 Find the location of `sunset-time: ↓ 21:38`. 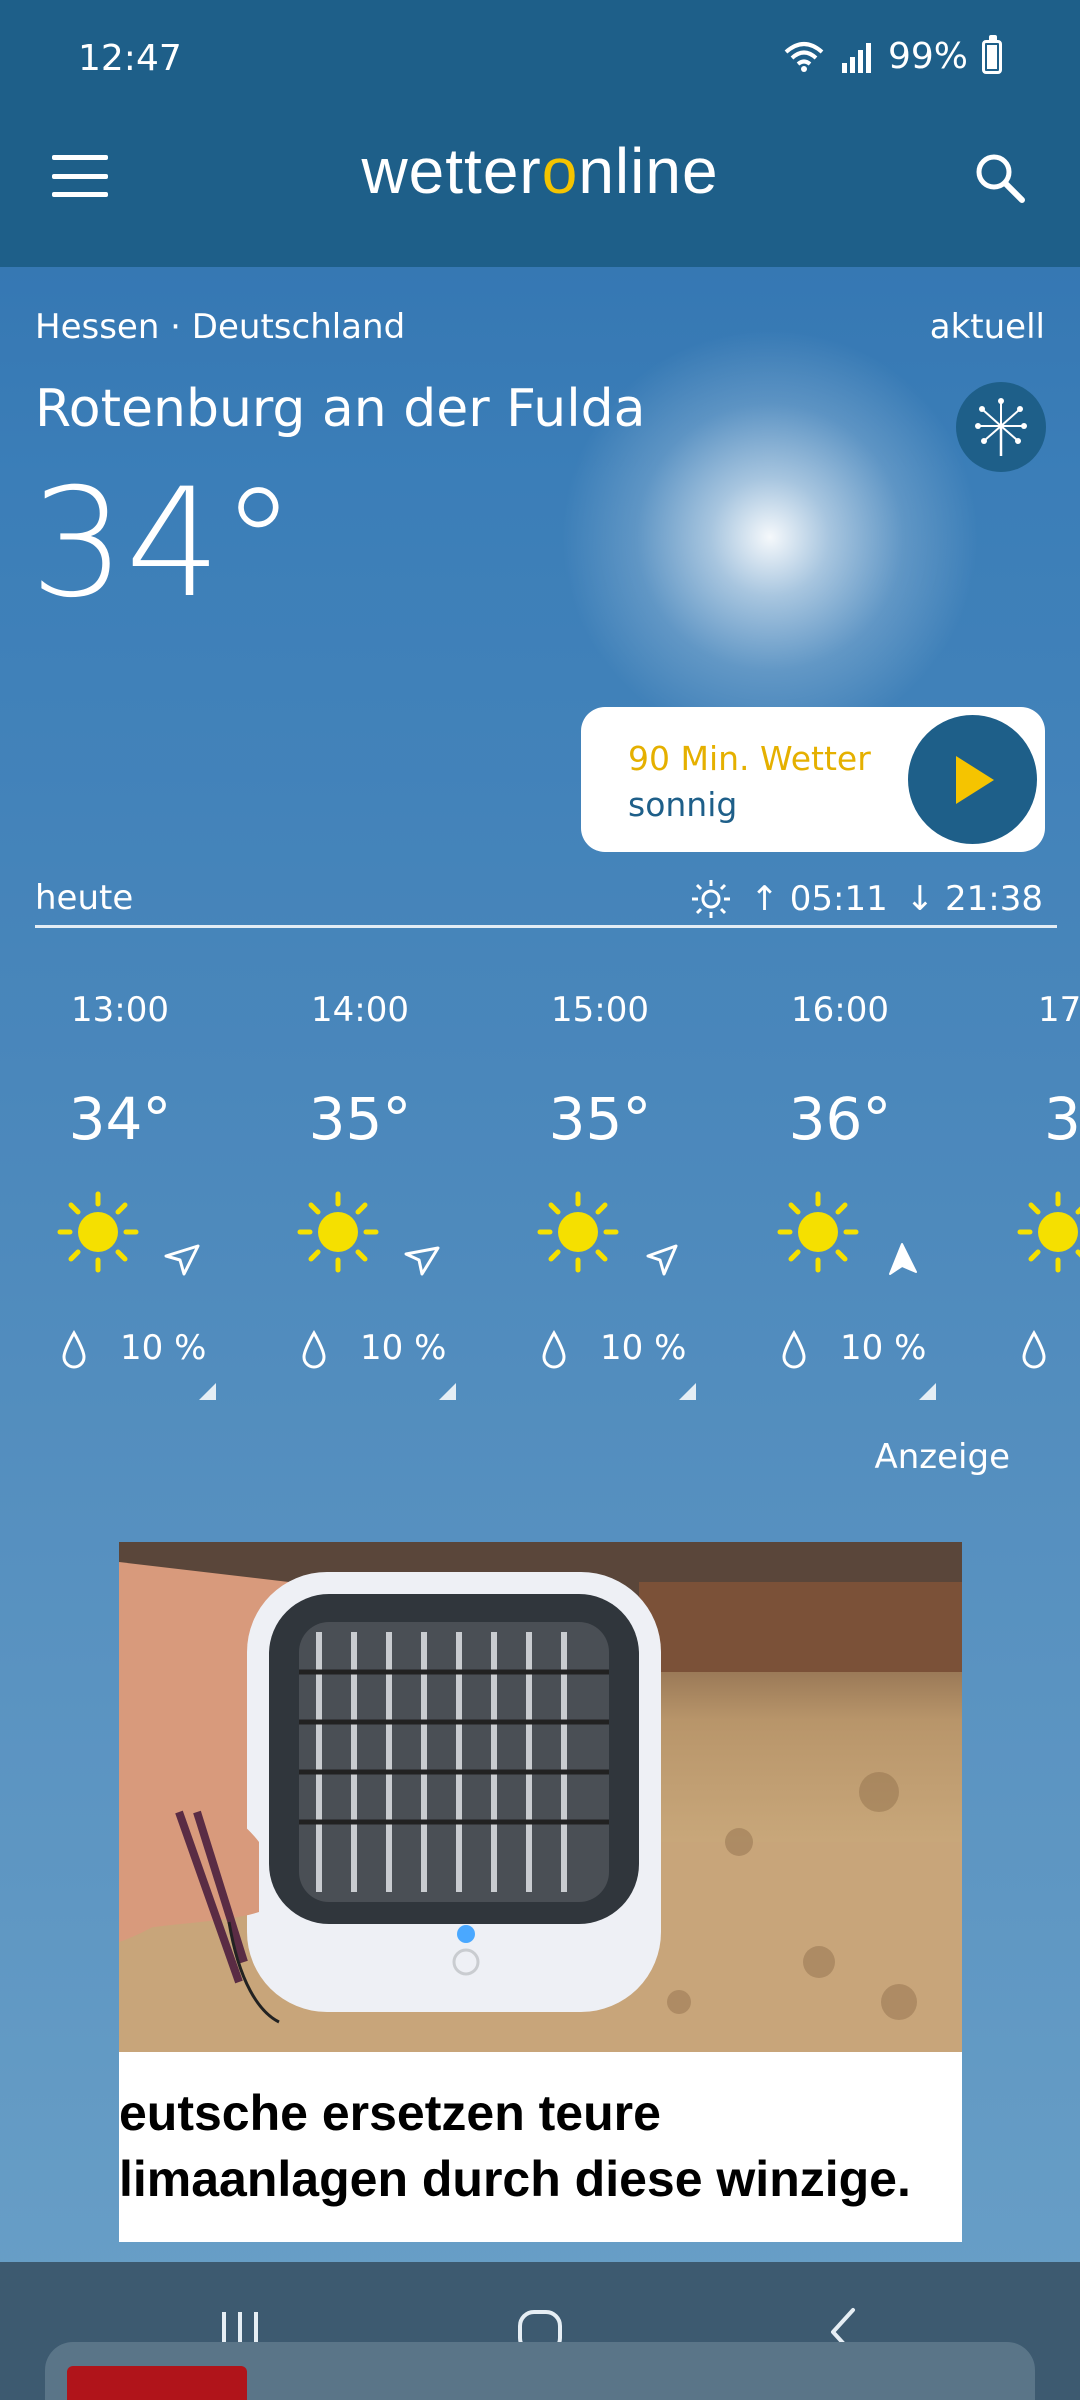

sunset-time: ↓ 21:38 is located at coordinates (974, 899).